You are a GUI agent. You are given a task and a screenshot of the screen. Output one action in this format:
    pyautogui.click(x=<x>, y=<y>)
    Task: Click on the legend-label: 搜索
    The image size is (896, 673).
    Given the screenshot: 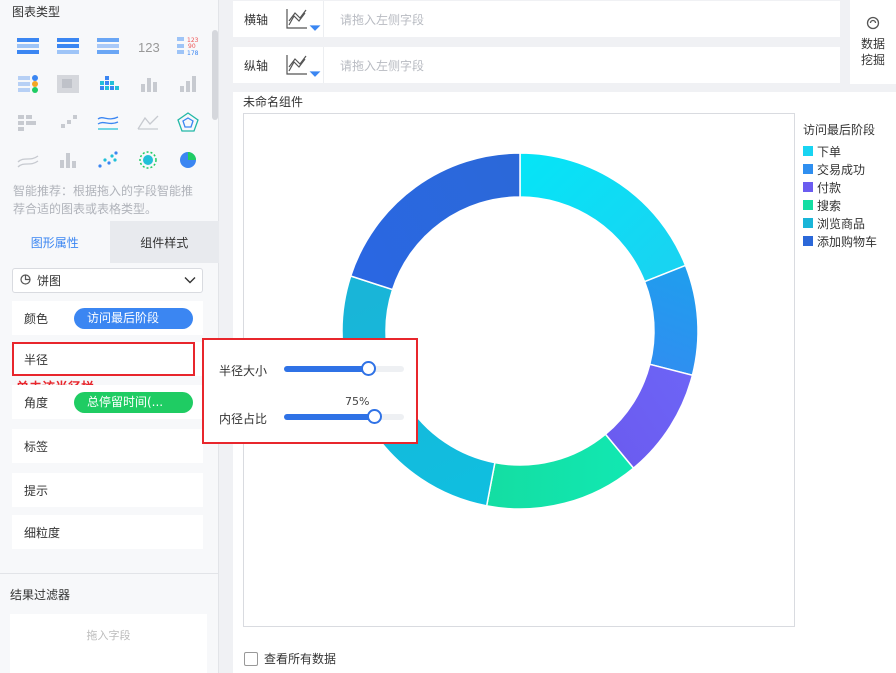 What is the action you would take?
    pyautogui.click(x=829, y=205)
    